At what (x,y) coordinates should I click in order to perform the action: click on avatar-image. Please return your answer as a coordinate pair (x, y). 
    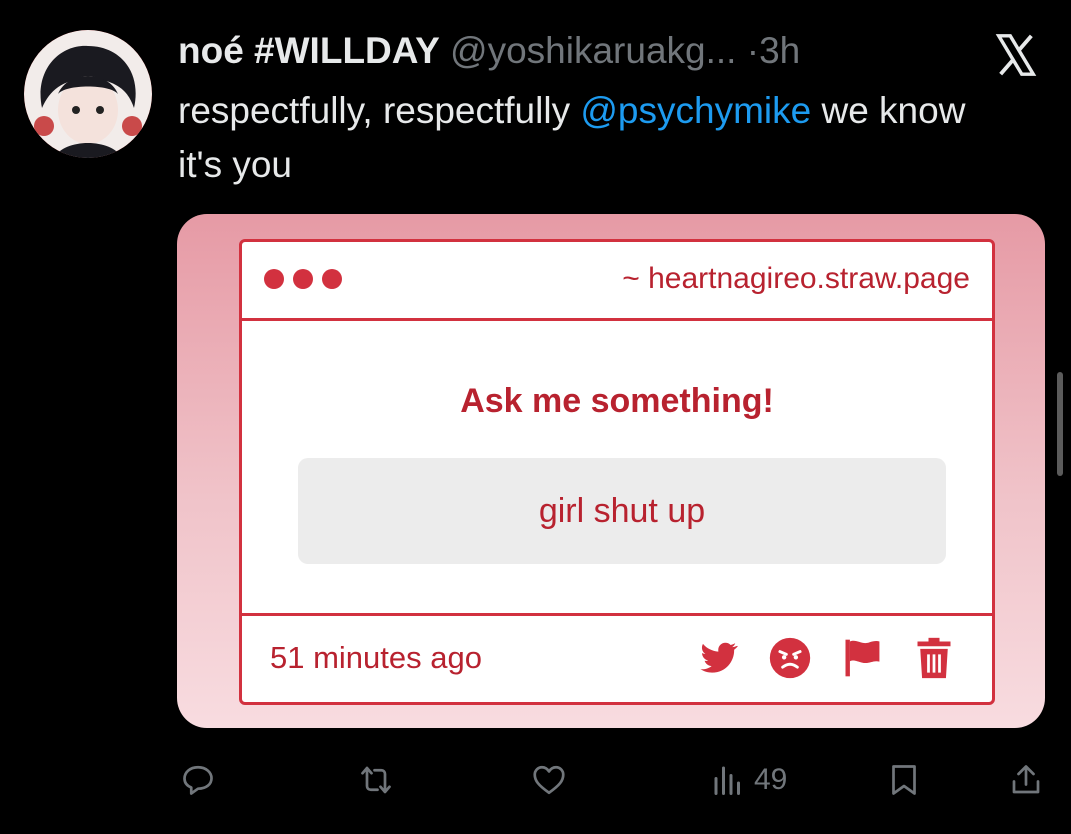
    Looking at the image, I should click on (88, 94).